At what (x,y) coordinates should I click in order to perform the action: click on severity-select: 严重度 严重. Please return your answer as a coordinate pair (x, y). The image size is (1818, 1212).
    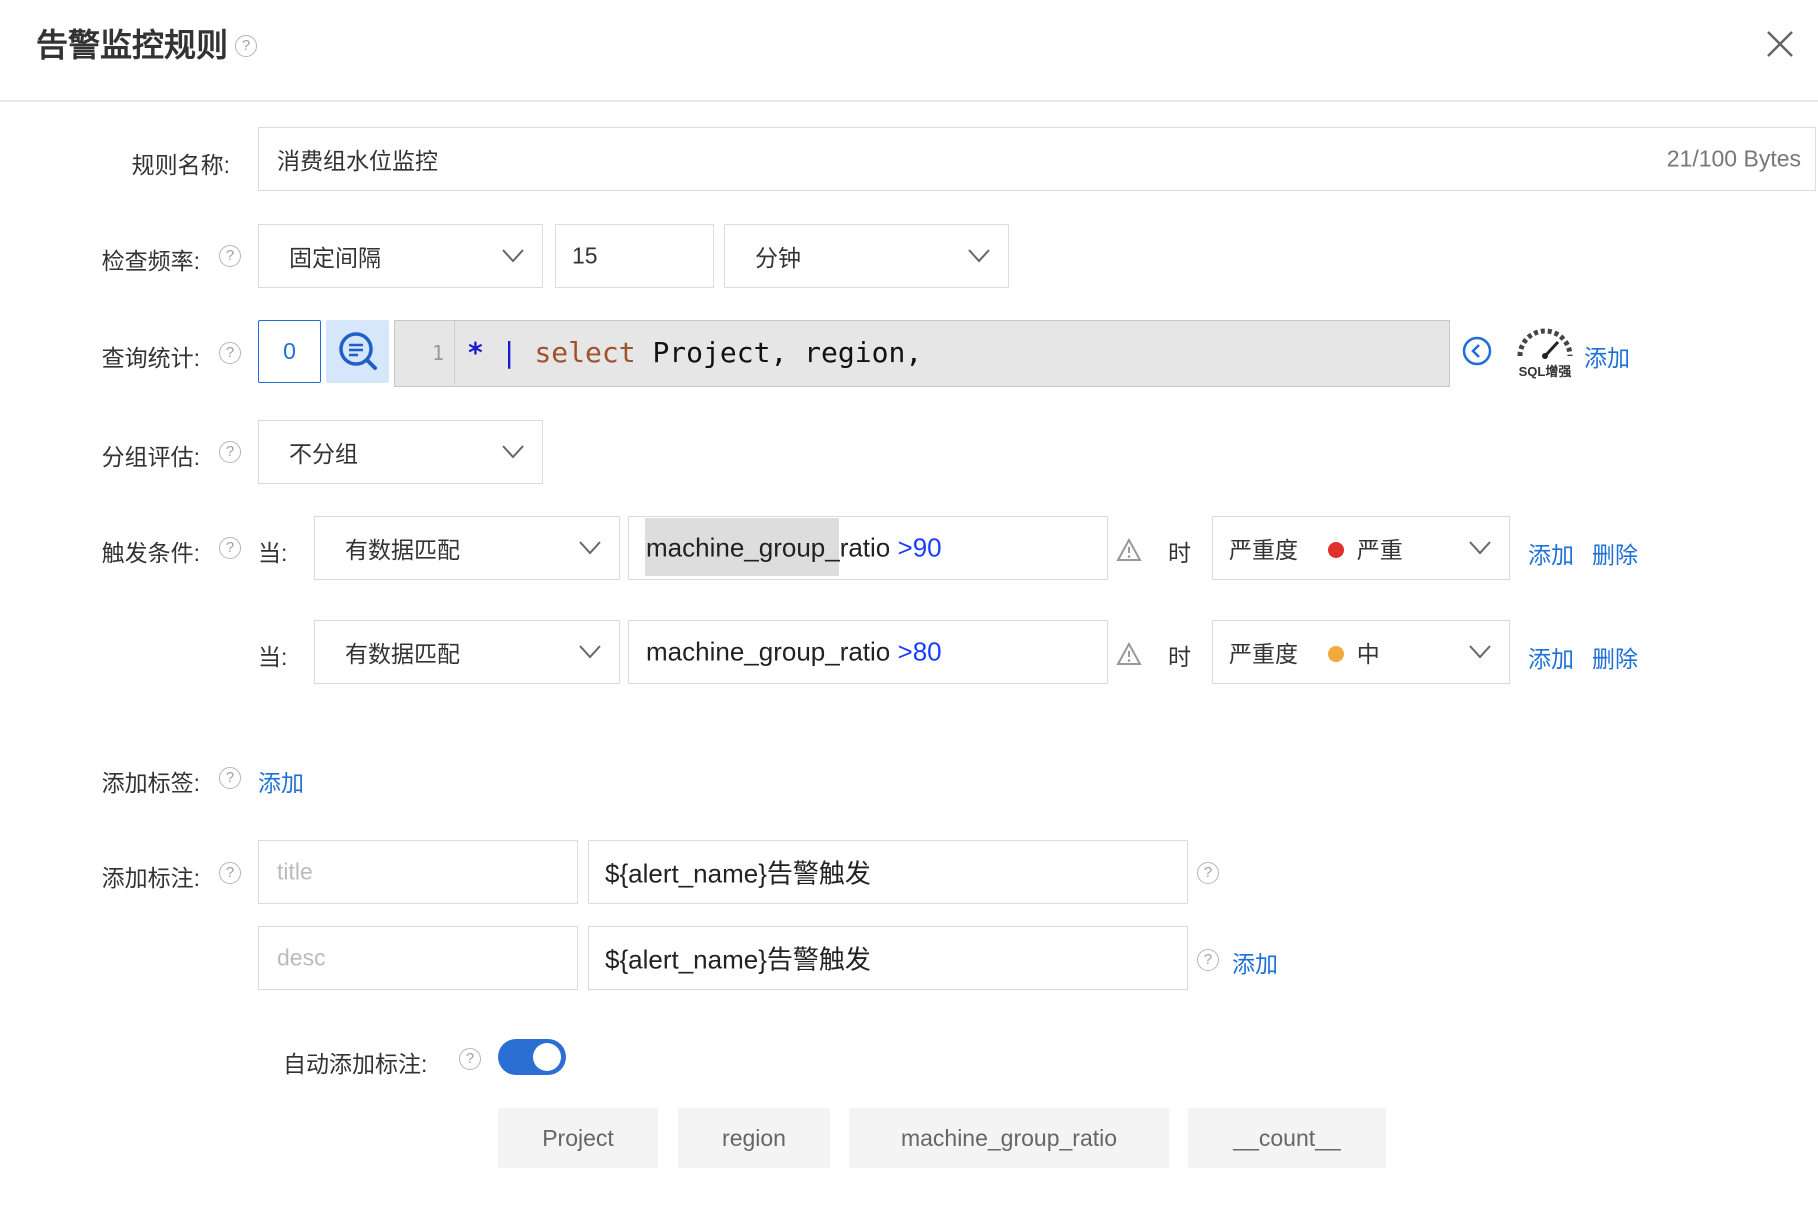
    Looking at the image, I should click on (1361, 548).